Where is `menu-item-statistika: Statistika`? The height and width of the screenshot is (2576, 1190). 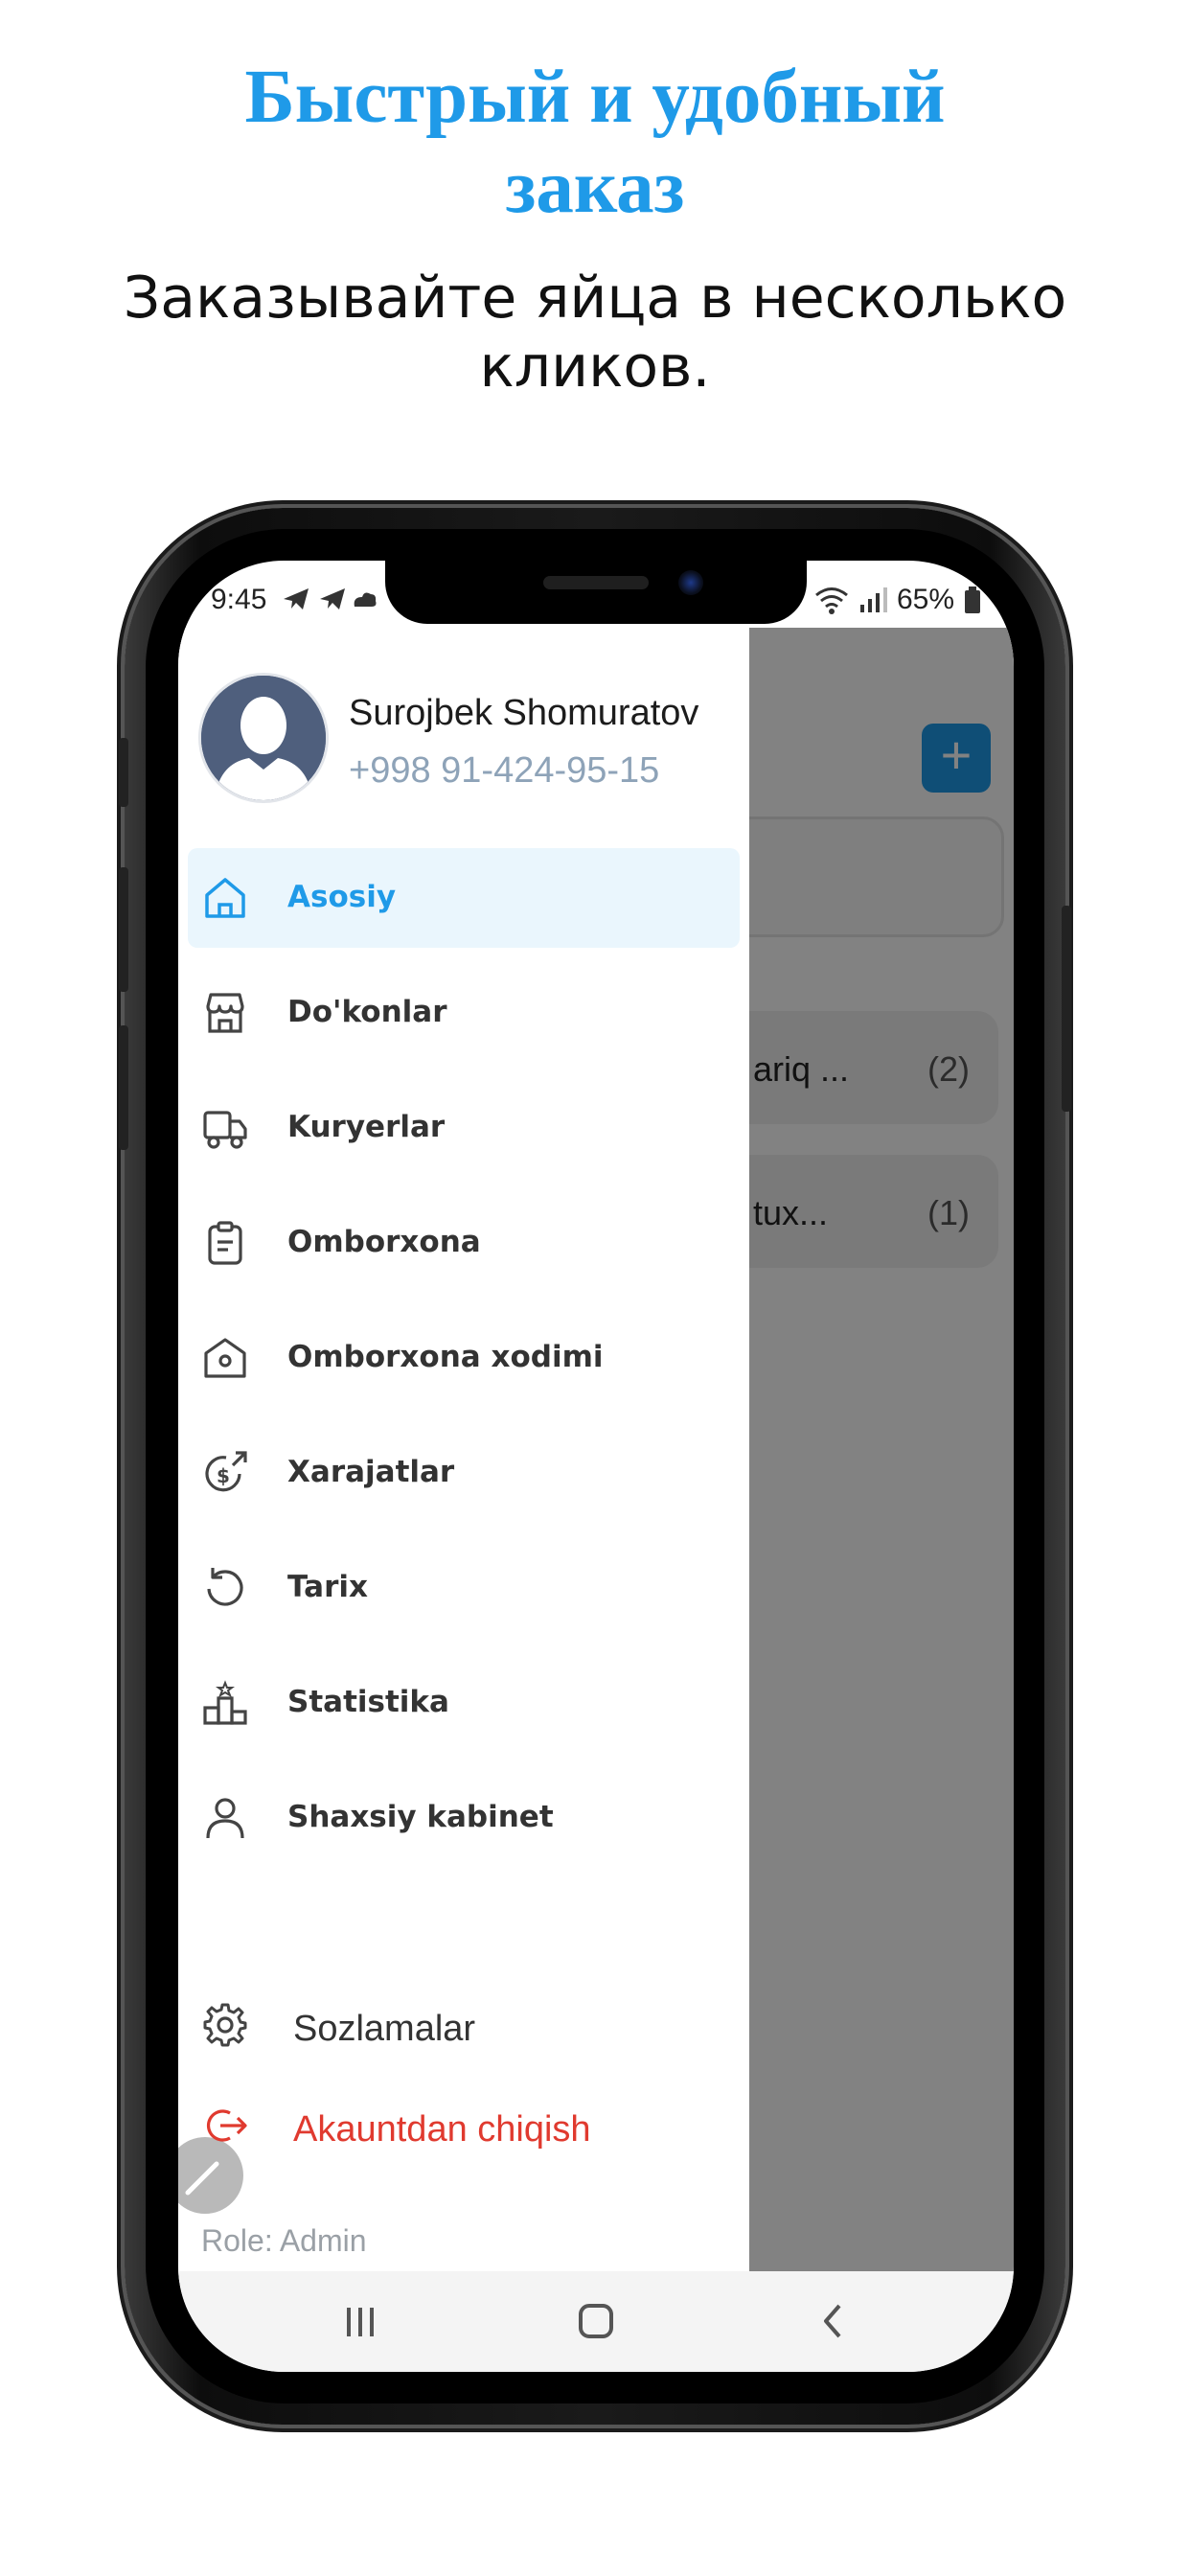
menu-item-statistika: Statistika is located at coordinates (464, 1703).